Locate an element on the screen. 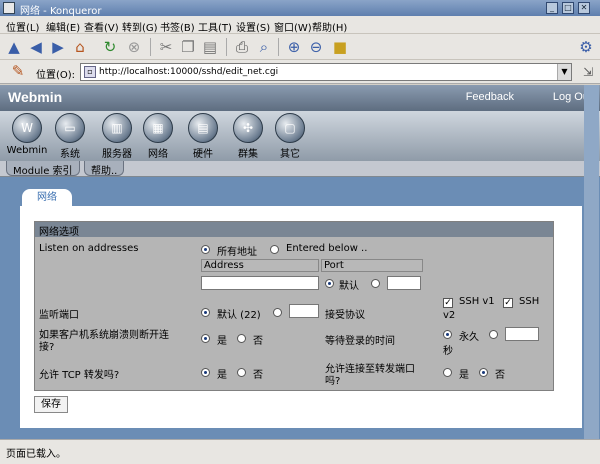 Image resolution: width=600 pixels, height=464 pixels. webmin-logo: Webmin is located at coordinates (35, 97).